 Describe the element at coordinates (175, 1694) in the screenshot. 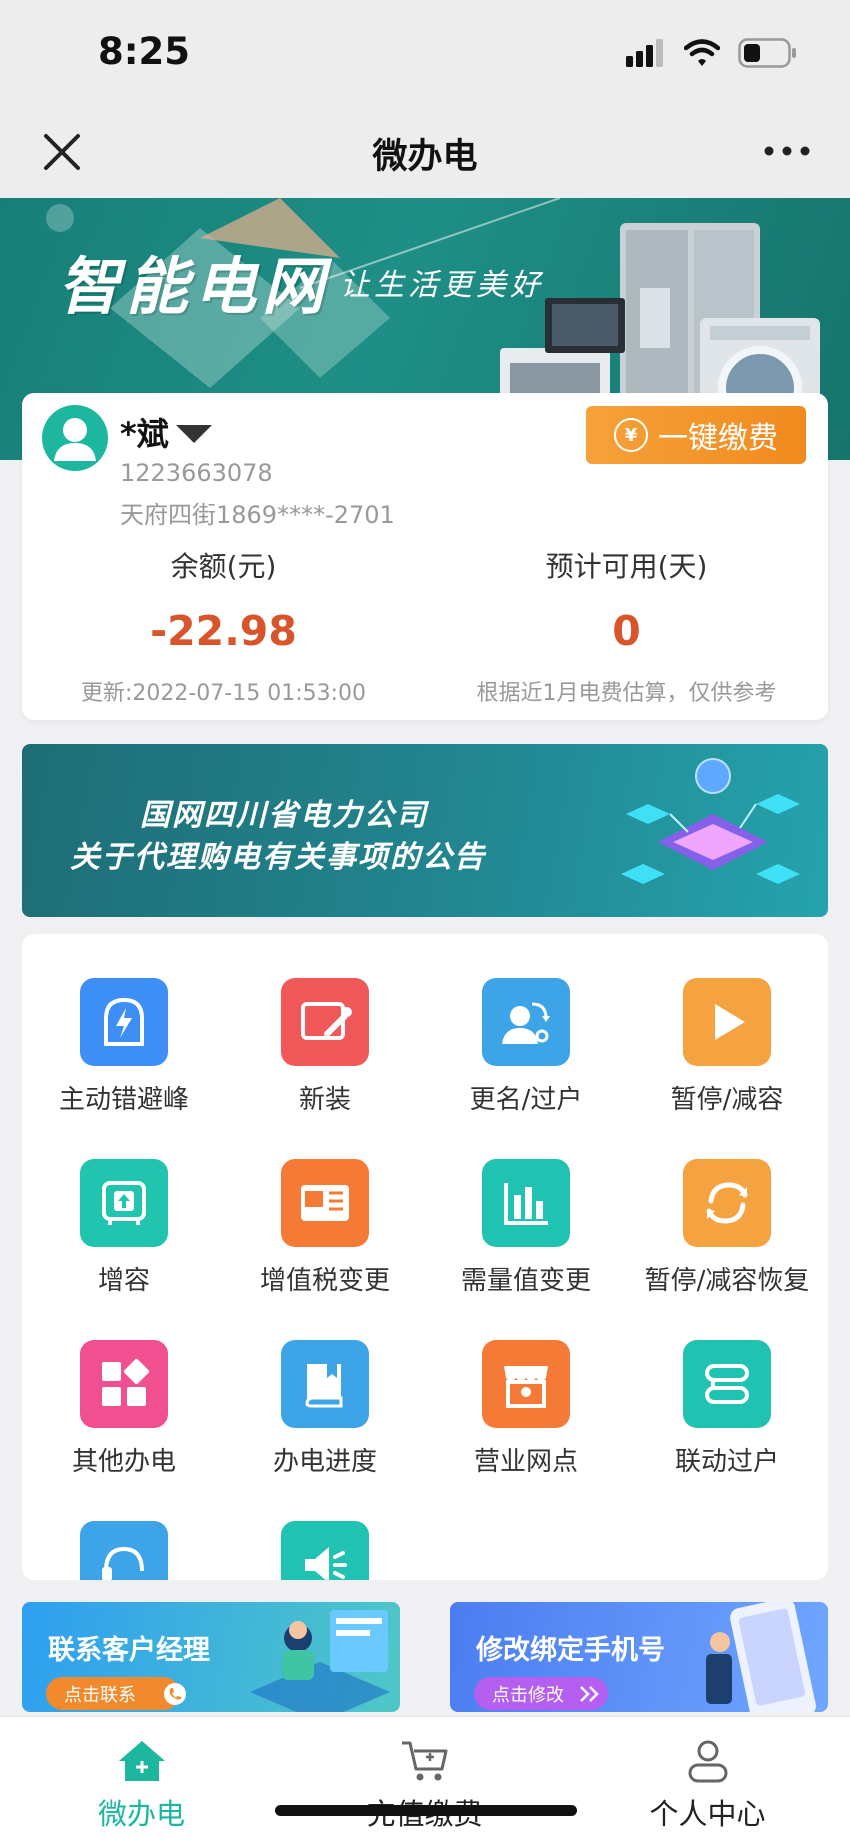

I see `phone-circle-icon` at that location.